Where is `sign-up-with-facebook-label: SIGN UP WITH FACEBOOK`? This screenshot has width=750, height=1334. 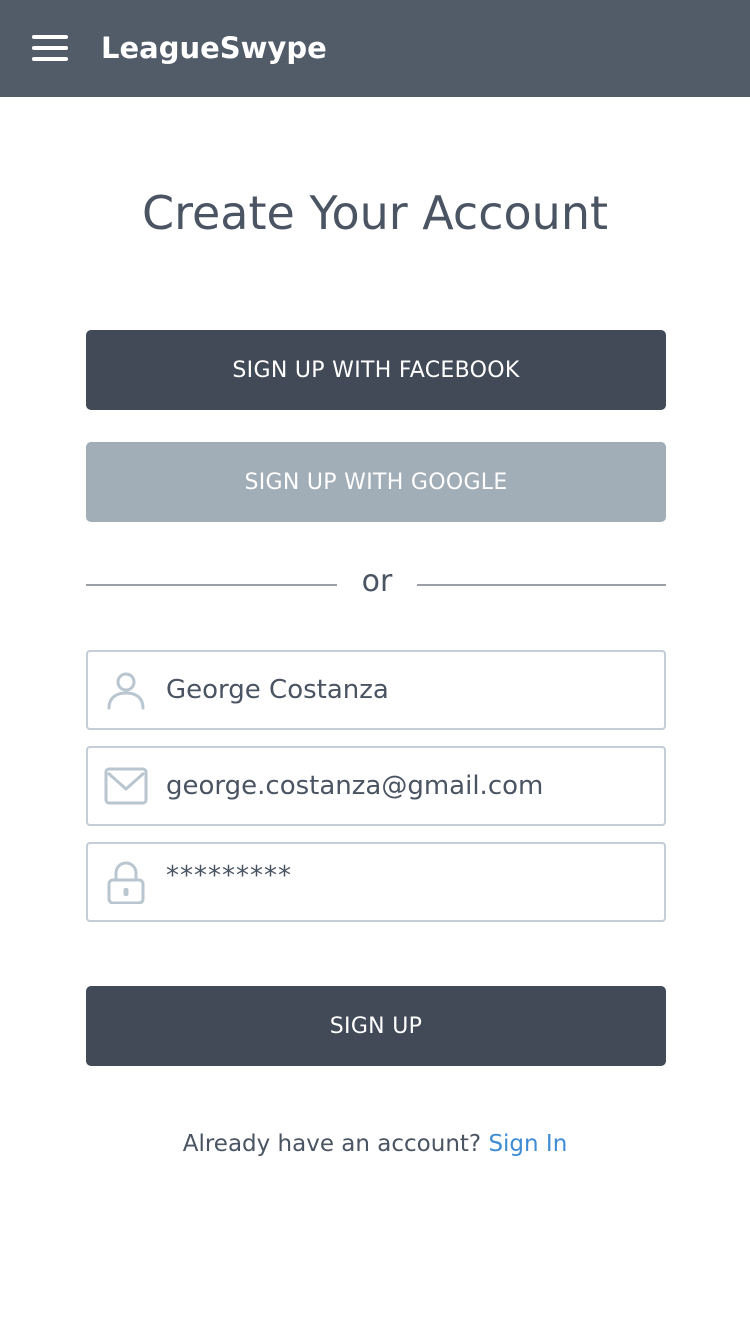
sign-up-with-facebook-label: SIGN UP WITH FACEBOOK is located at coordinates (376, 370).